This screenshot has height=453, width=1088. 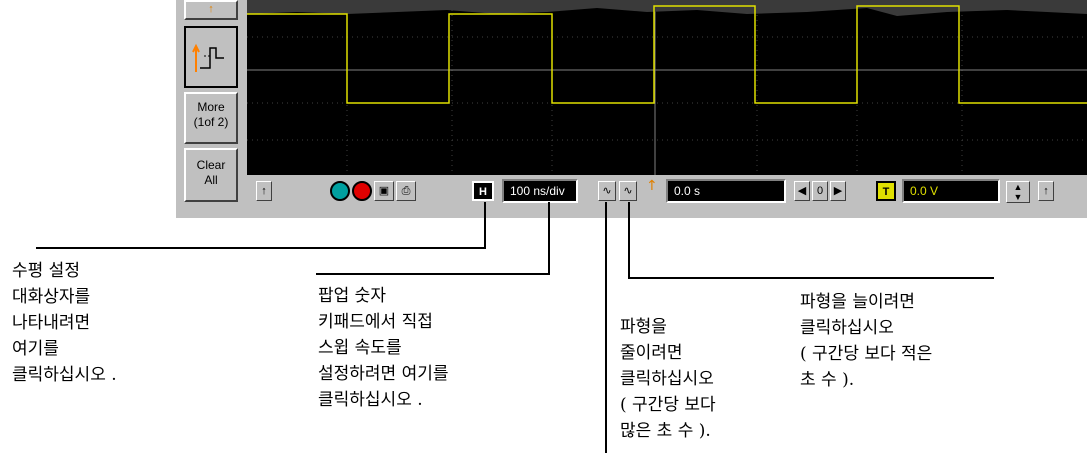 I want to click on timebase-field: 100 ns/div, so click(x=540, y=191).